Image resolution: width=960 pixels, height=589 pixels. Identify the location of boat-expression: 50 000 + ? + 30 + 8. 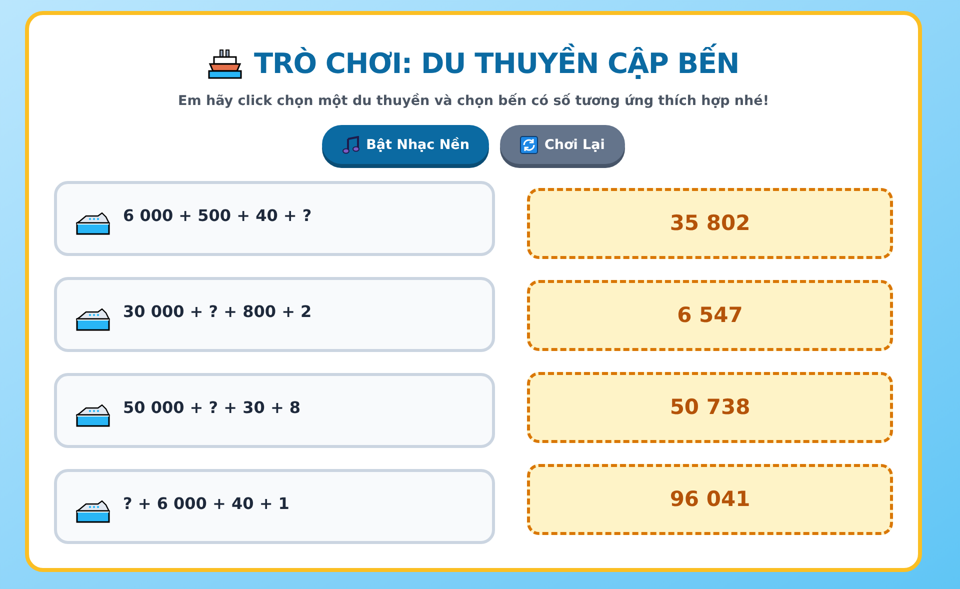
(212, 407).